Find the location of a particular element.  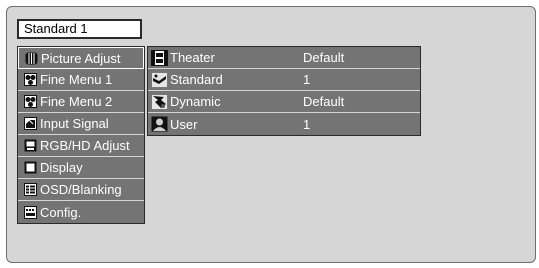

sidebar-item-picture-adjust: Picture Adjust is located at coordinates (81, 58).